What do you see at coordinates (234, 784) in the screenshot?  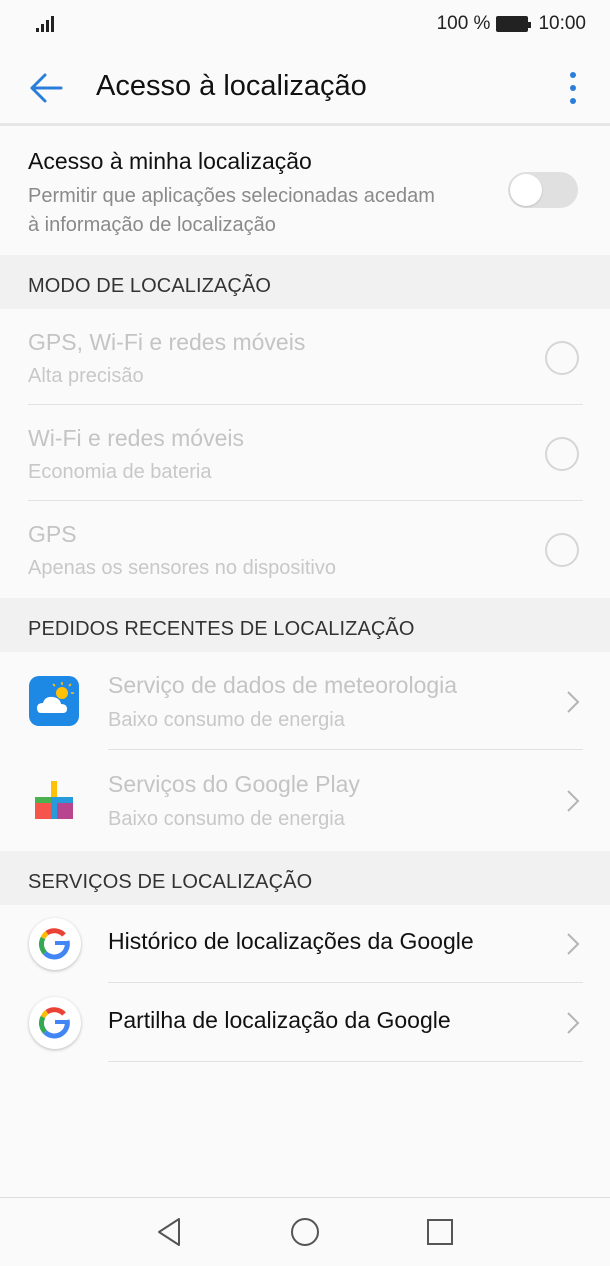 I see `recent-request-title: Serviços do Google Play` at bounding box center [234, 784].